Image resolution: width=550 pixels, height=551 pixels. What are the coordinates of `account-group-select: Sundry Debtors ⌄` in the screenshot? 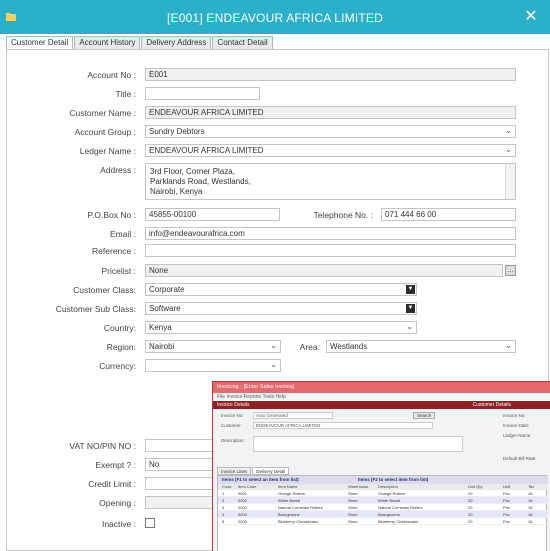 It's located at (330, 131).